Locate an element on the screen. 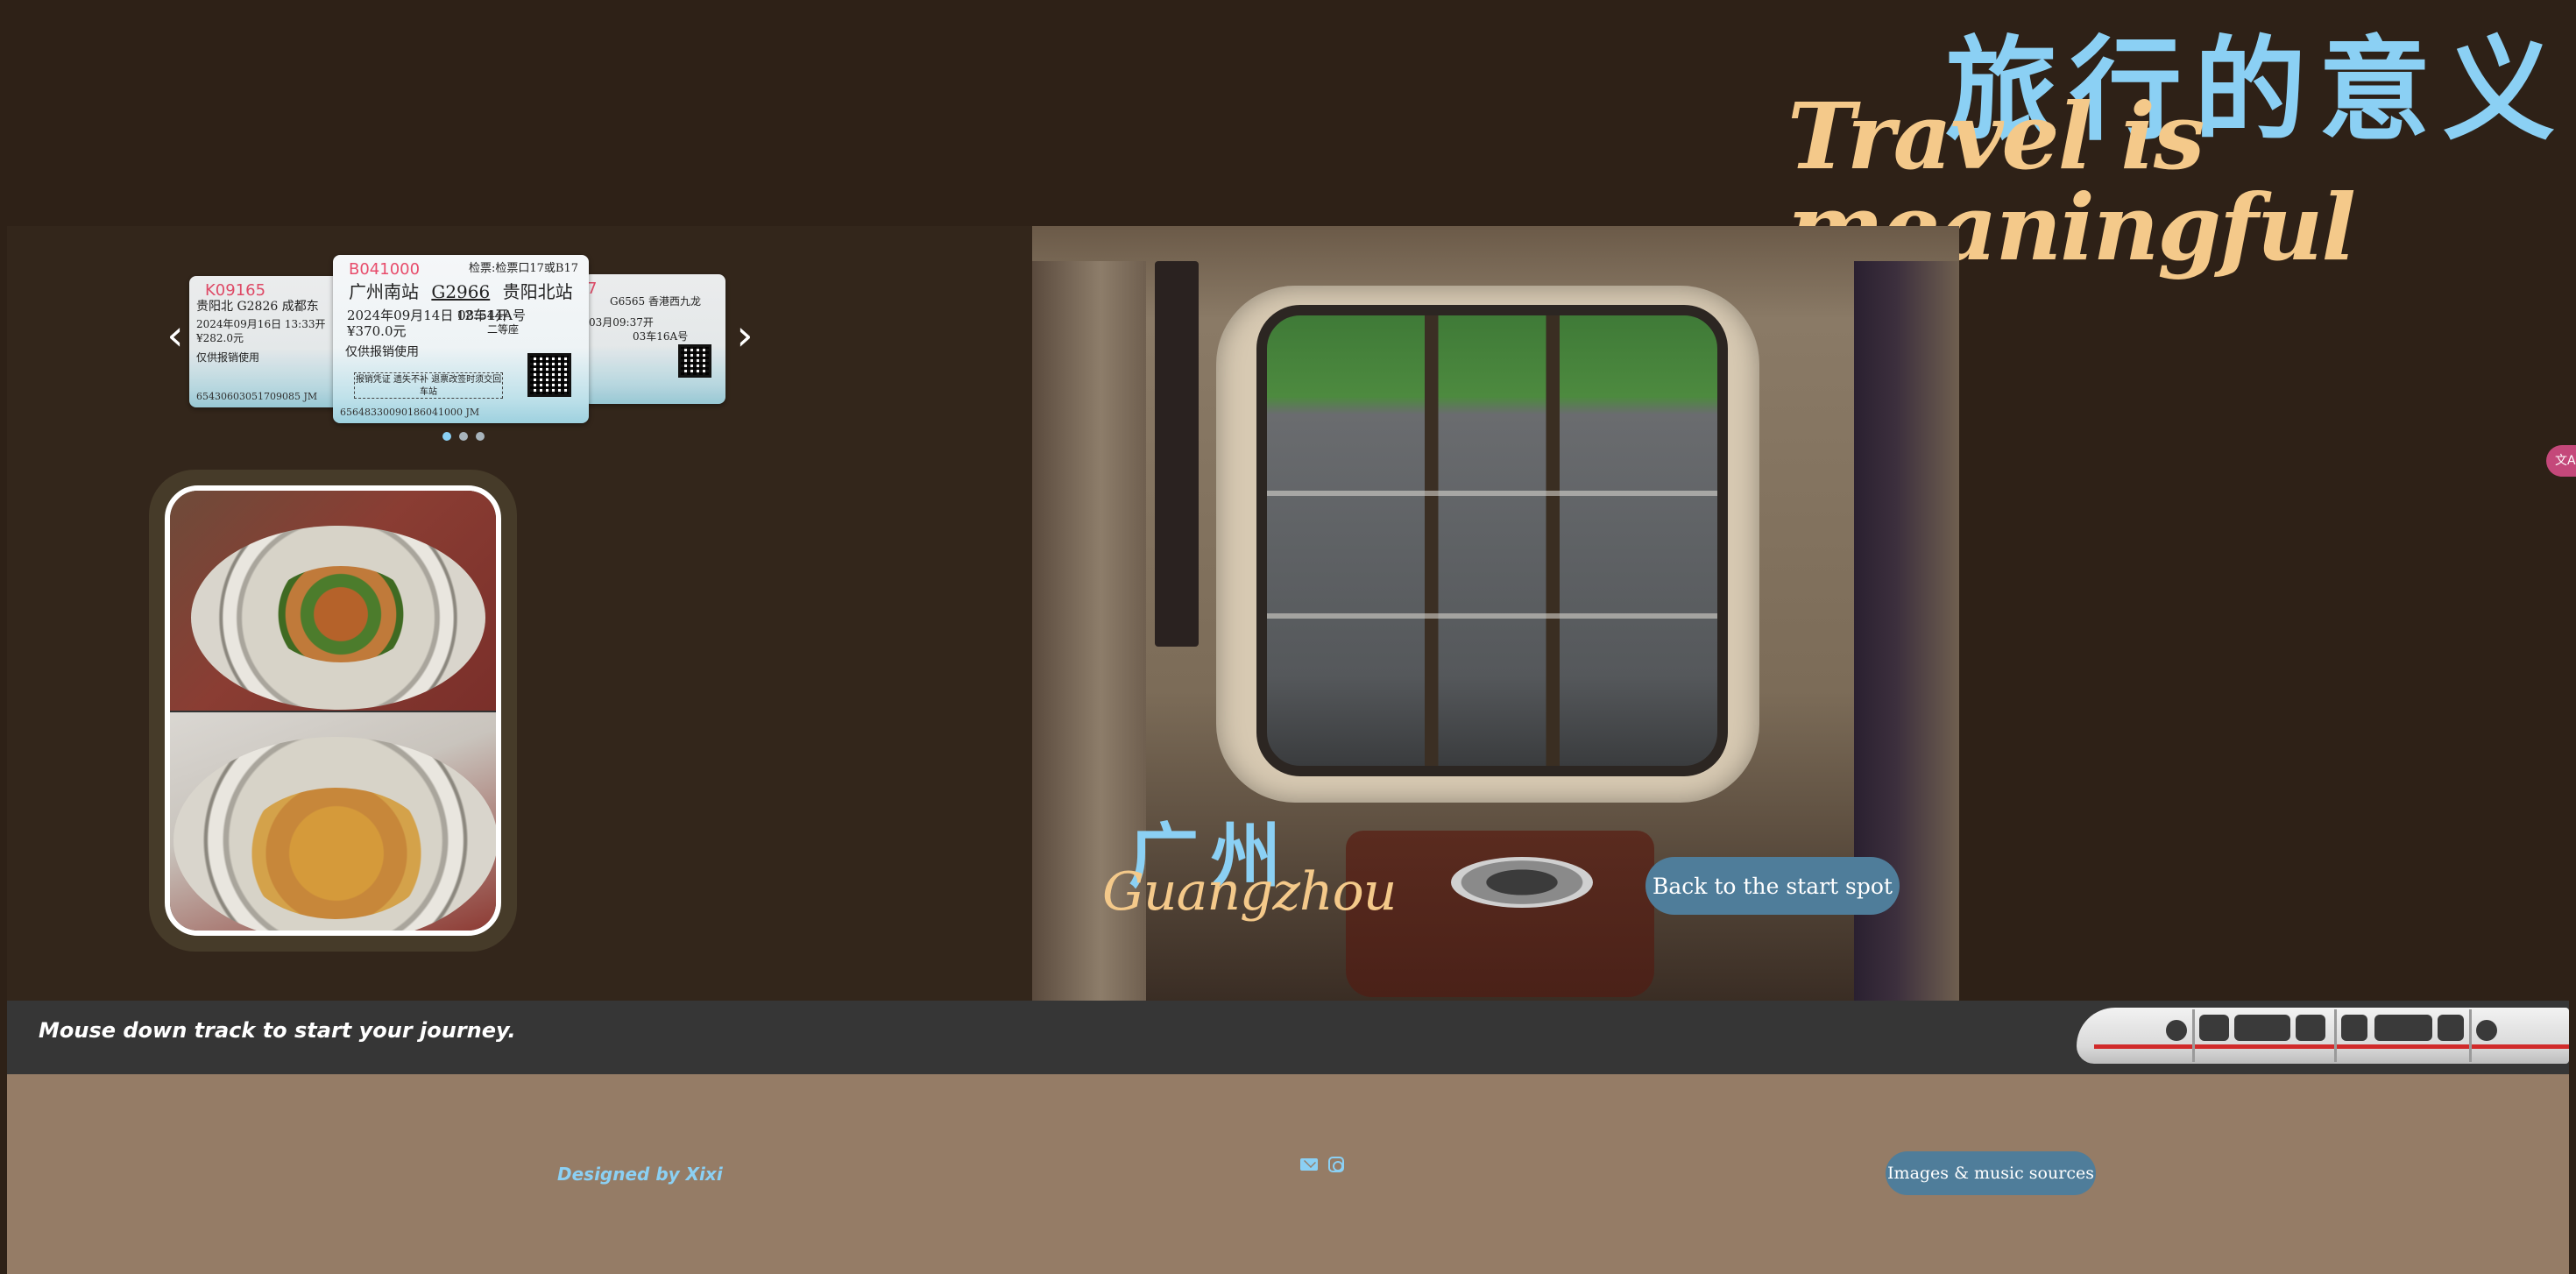 The width and height of the screenshot is (2576, 1274). sources-button: Images & music sources is located at coordinates (1991, 1173).